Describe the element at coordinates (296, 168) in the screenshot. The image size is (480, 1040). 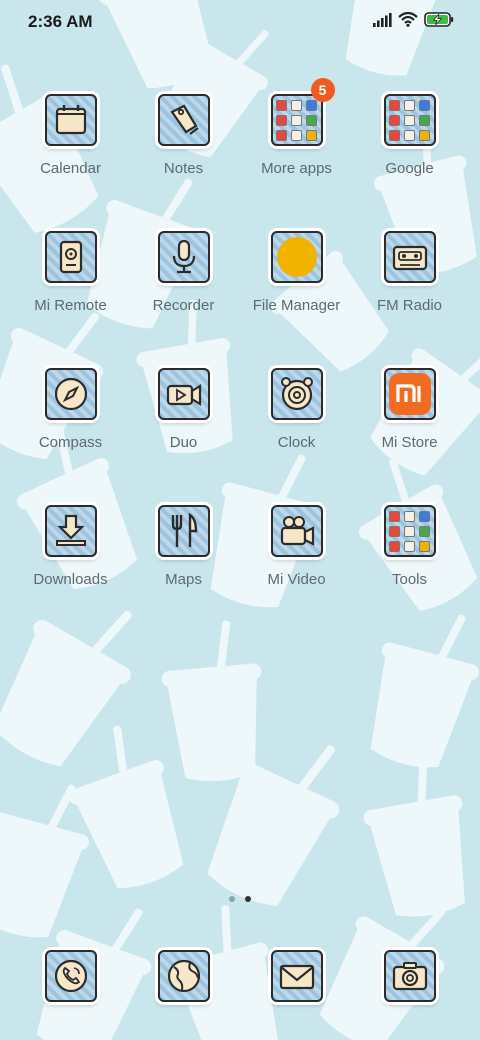
I see `more-apps-label: More apps` at that location.